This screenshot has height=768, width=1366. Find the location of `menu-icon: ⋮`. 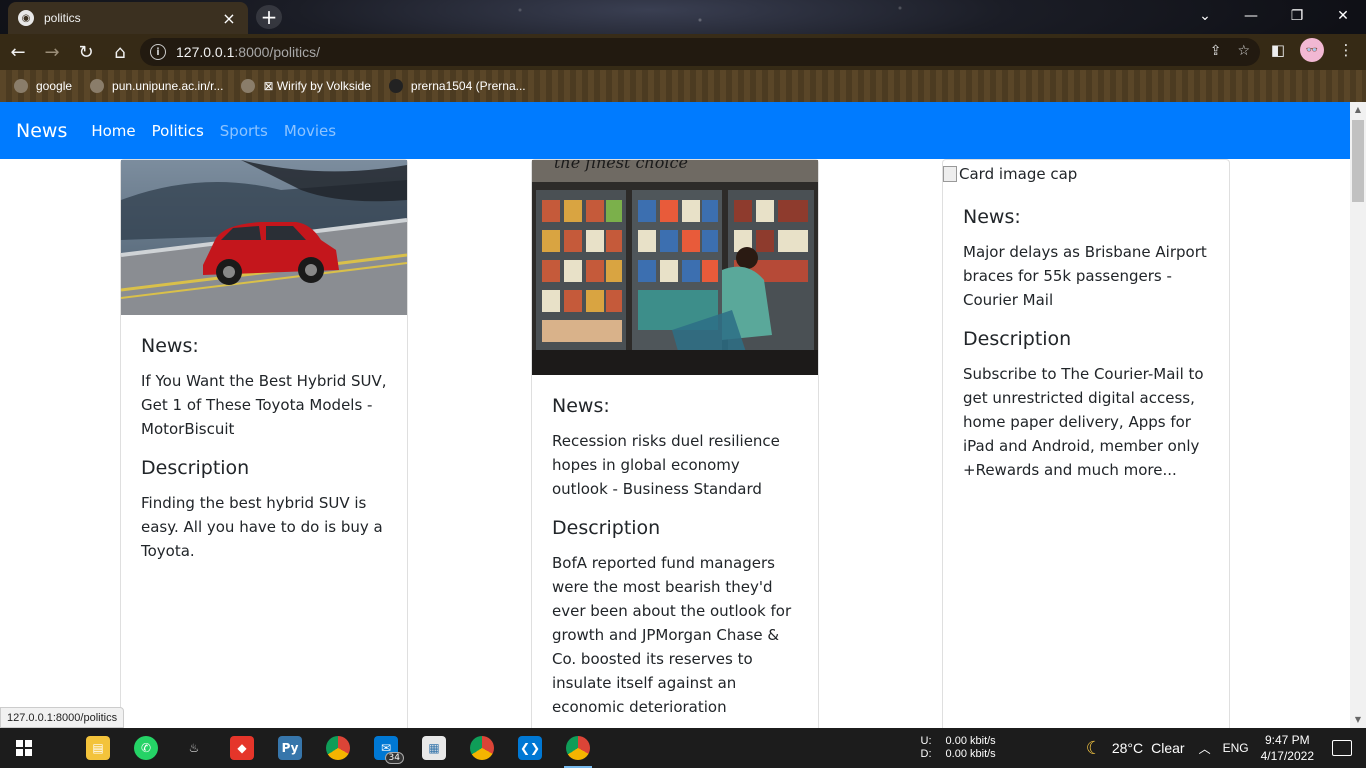

menu-icon: ⋮ is located at coordinates (1346, 50).